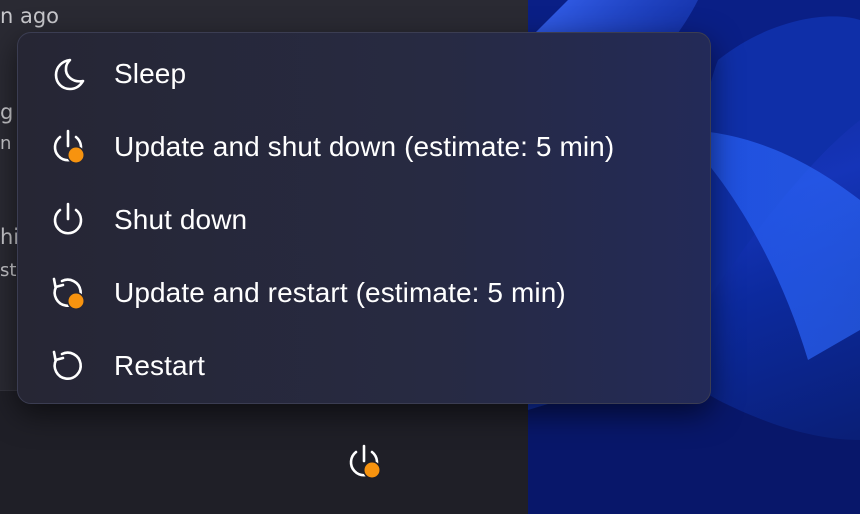  Describe the element at coordinates (181, 219) in the screenshot. I see `menu-item-label: Shut down` at that location.